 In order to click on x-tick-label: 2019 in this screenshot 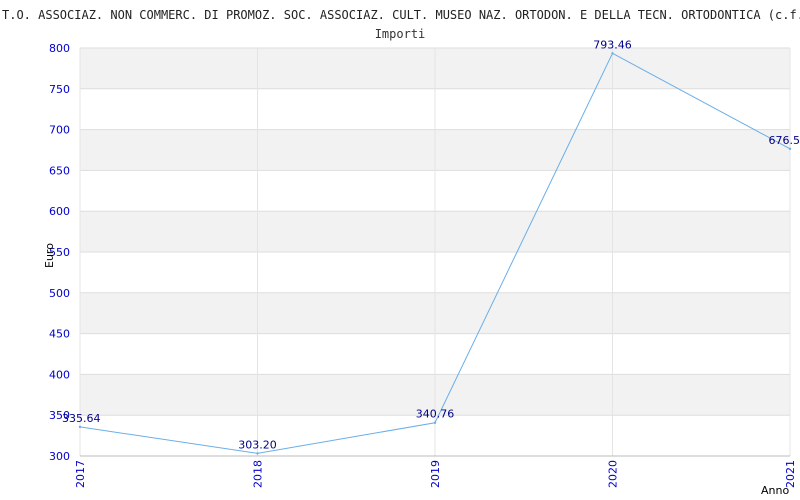, I will do `click(435, 474)`.